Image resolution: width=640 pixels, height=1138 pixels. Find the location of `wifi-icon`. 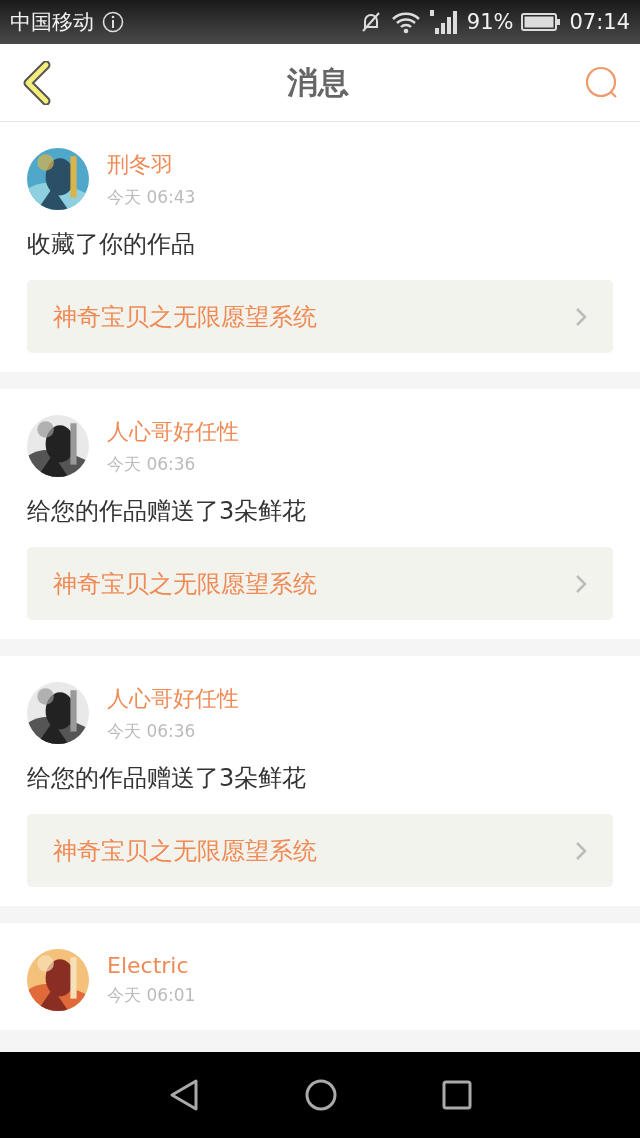

wifi-icon is located at coordinates (405, 22).